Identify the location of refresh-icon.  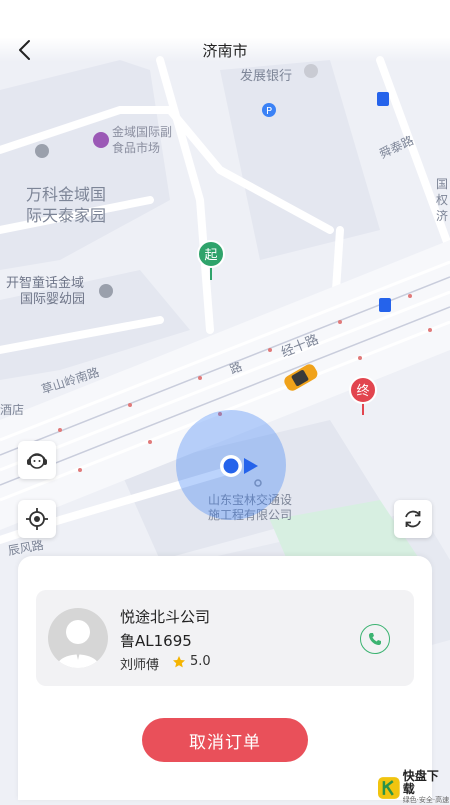
(413, 519).